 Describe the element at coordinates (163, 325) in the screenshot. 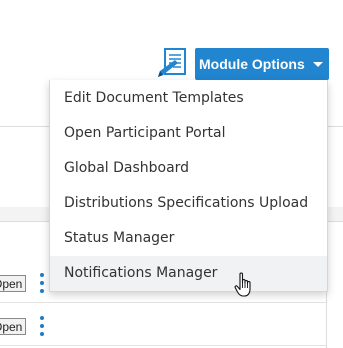

I see `table-row: Open` at that location.